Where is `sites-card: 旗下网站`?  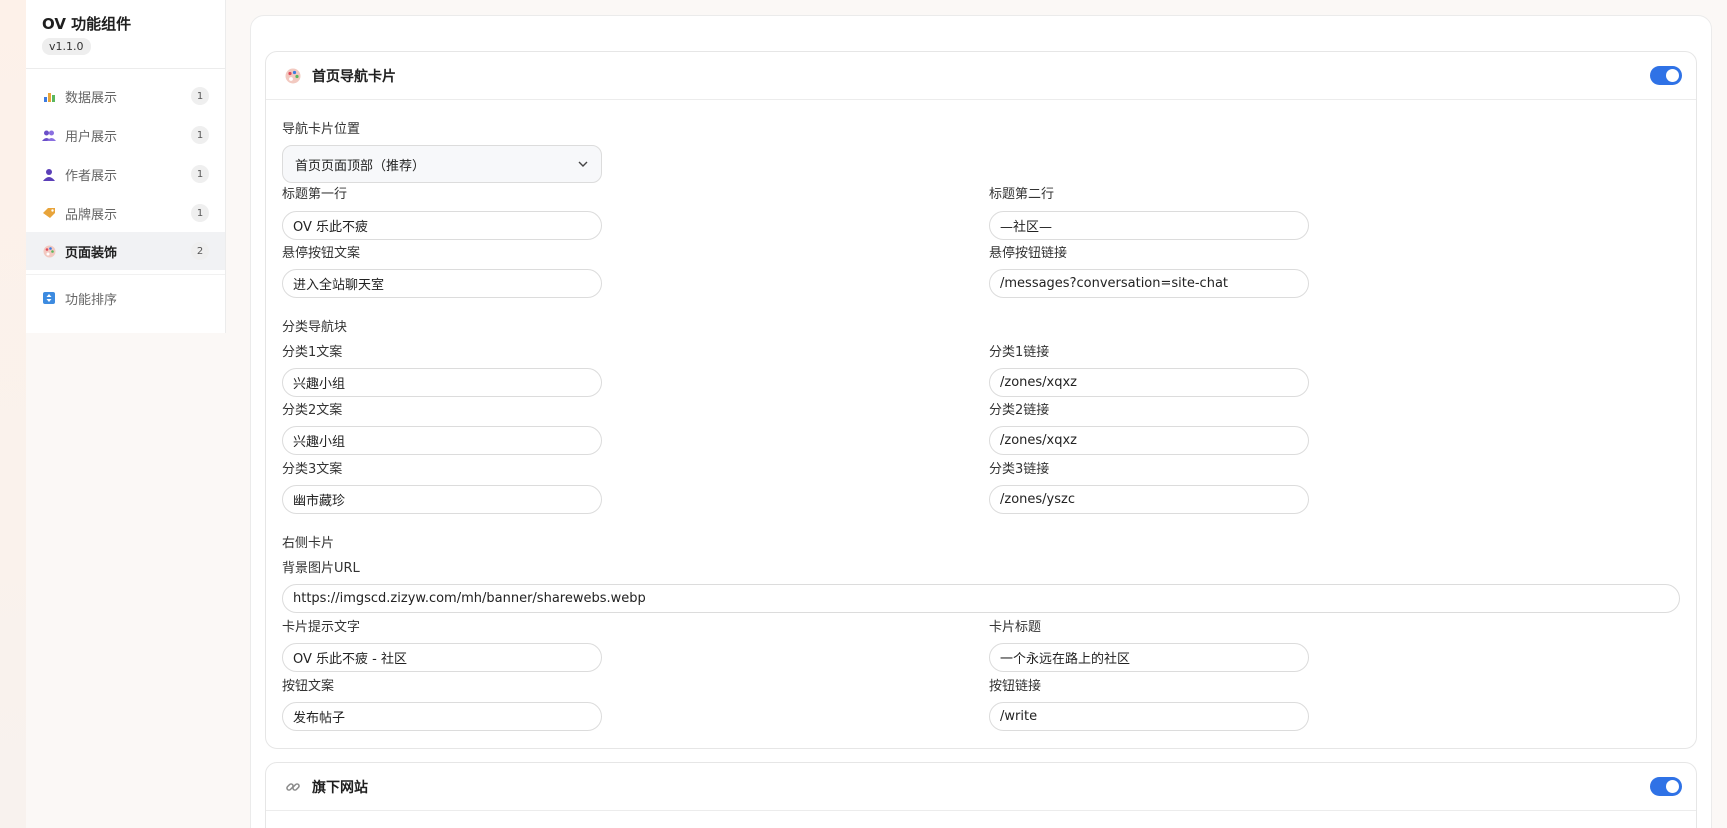
sites-card: 旗下网站 is located at coordinates (981, 795).